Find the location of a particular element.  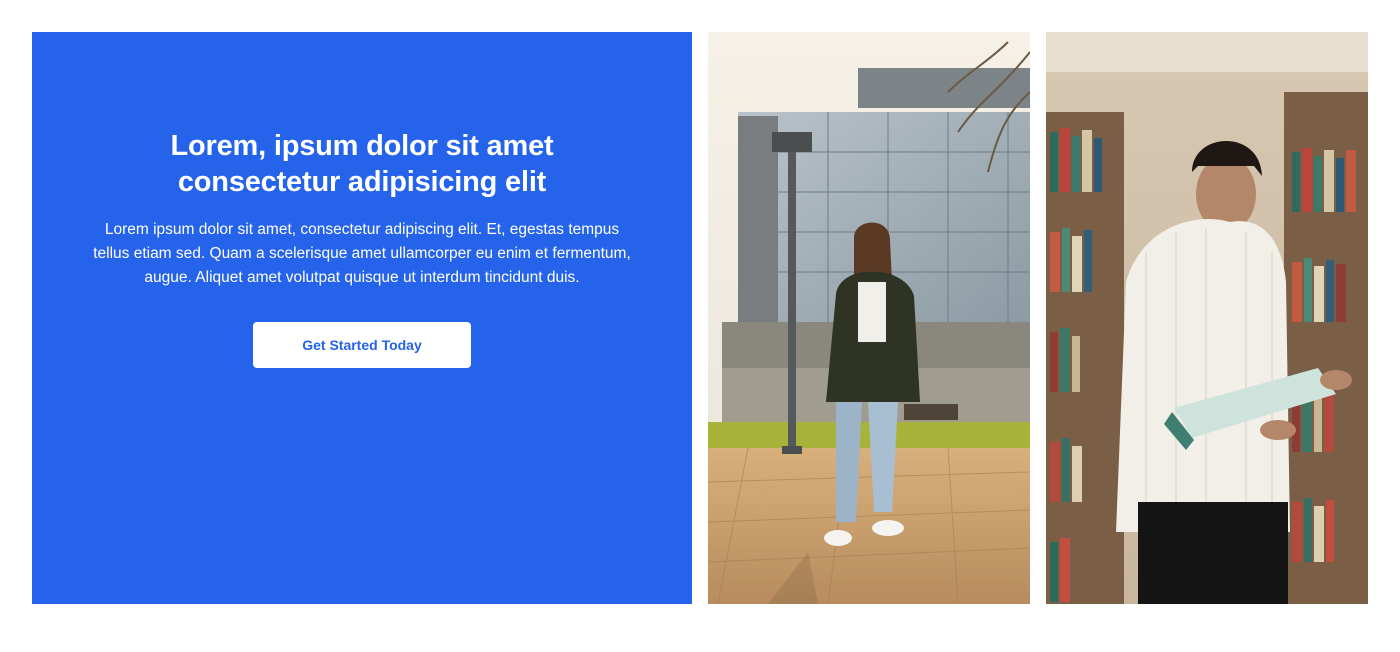

get-started-button: Get Started Today is located at coordinates (362, 345).